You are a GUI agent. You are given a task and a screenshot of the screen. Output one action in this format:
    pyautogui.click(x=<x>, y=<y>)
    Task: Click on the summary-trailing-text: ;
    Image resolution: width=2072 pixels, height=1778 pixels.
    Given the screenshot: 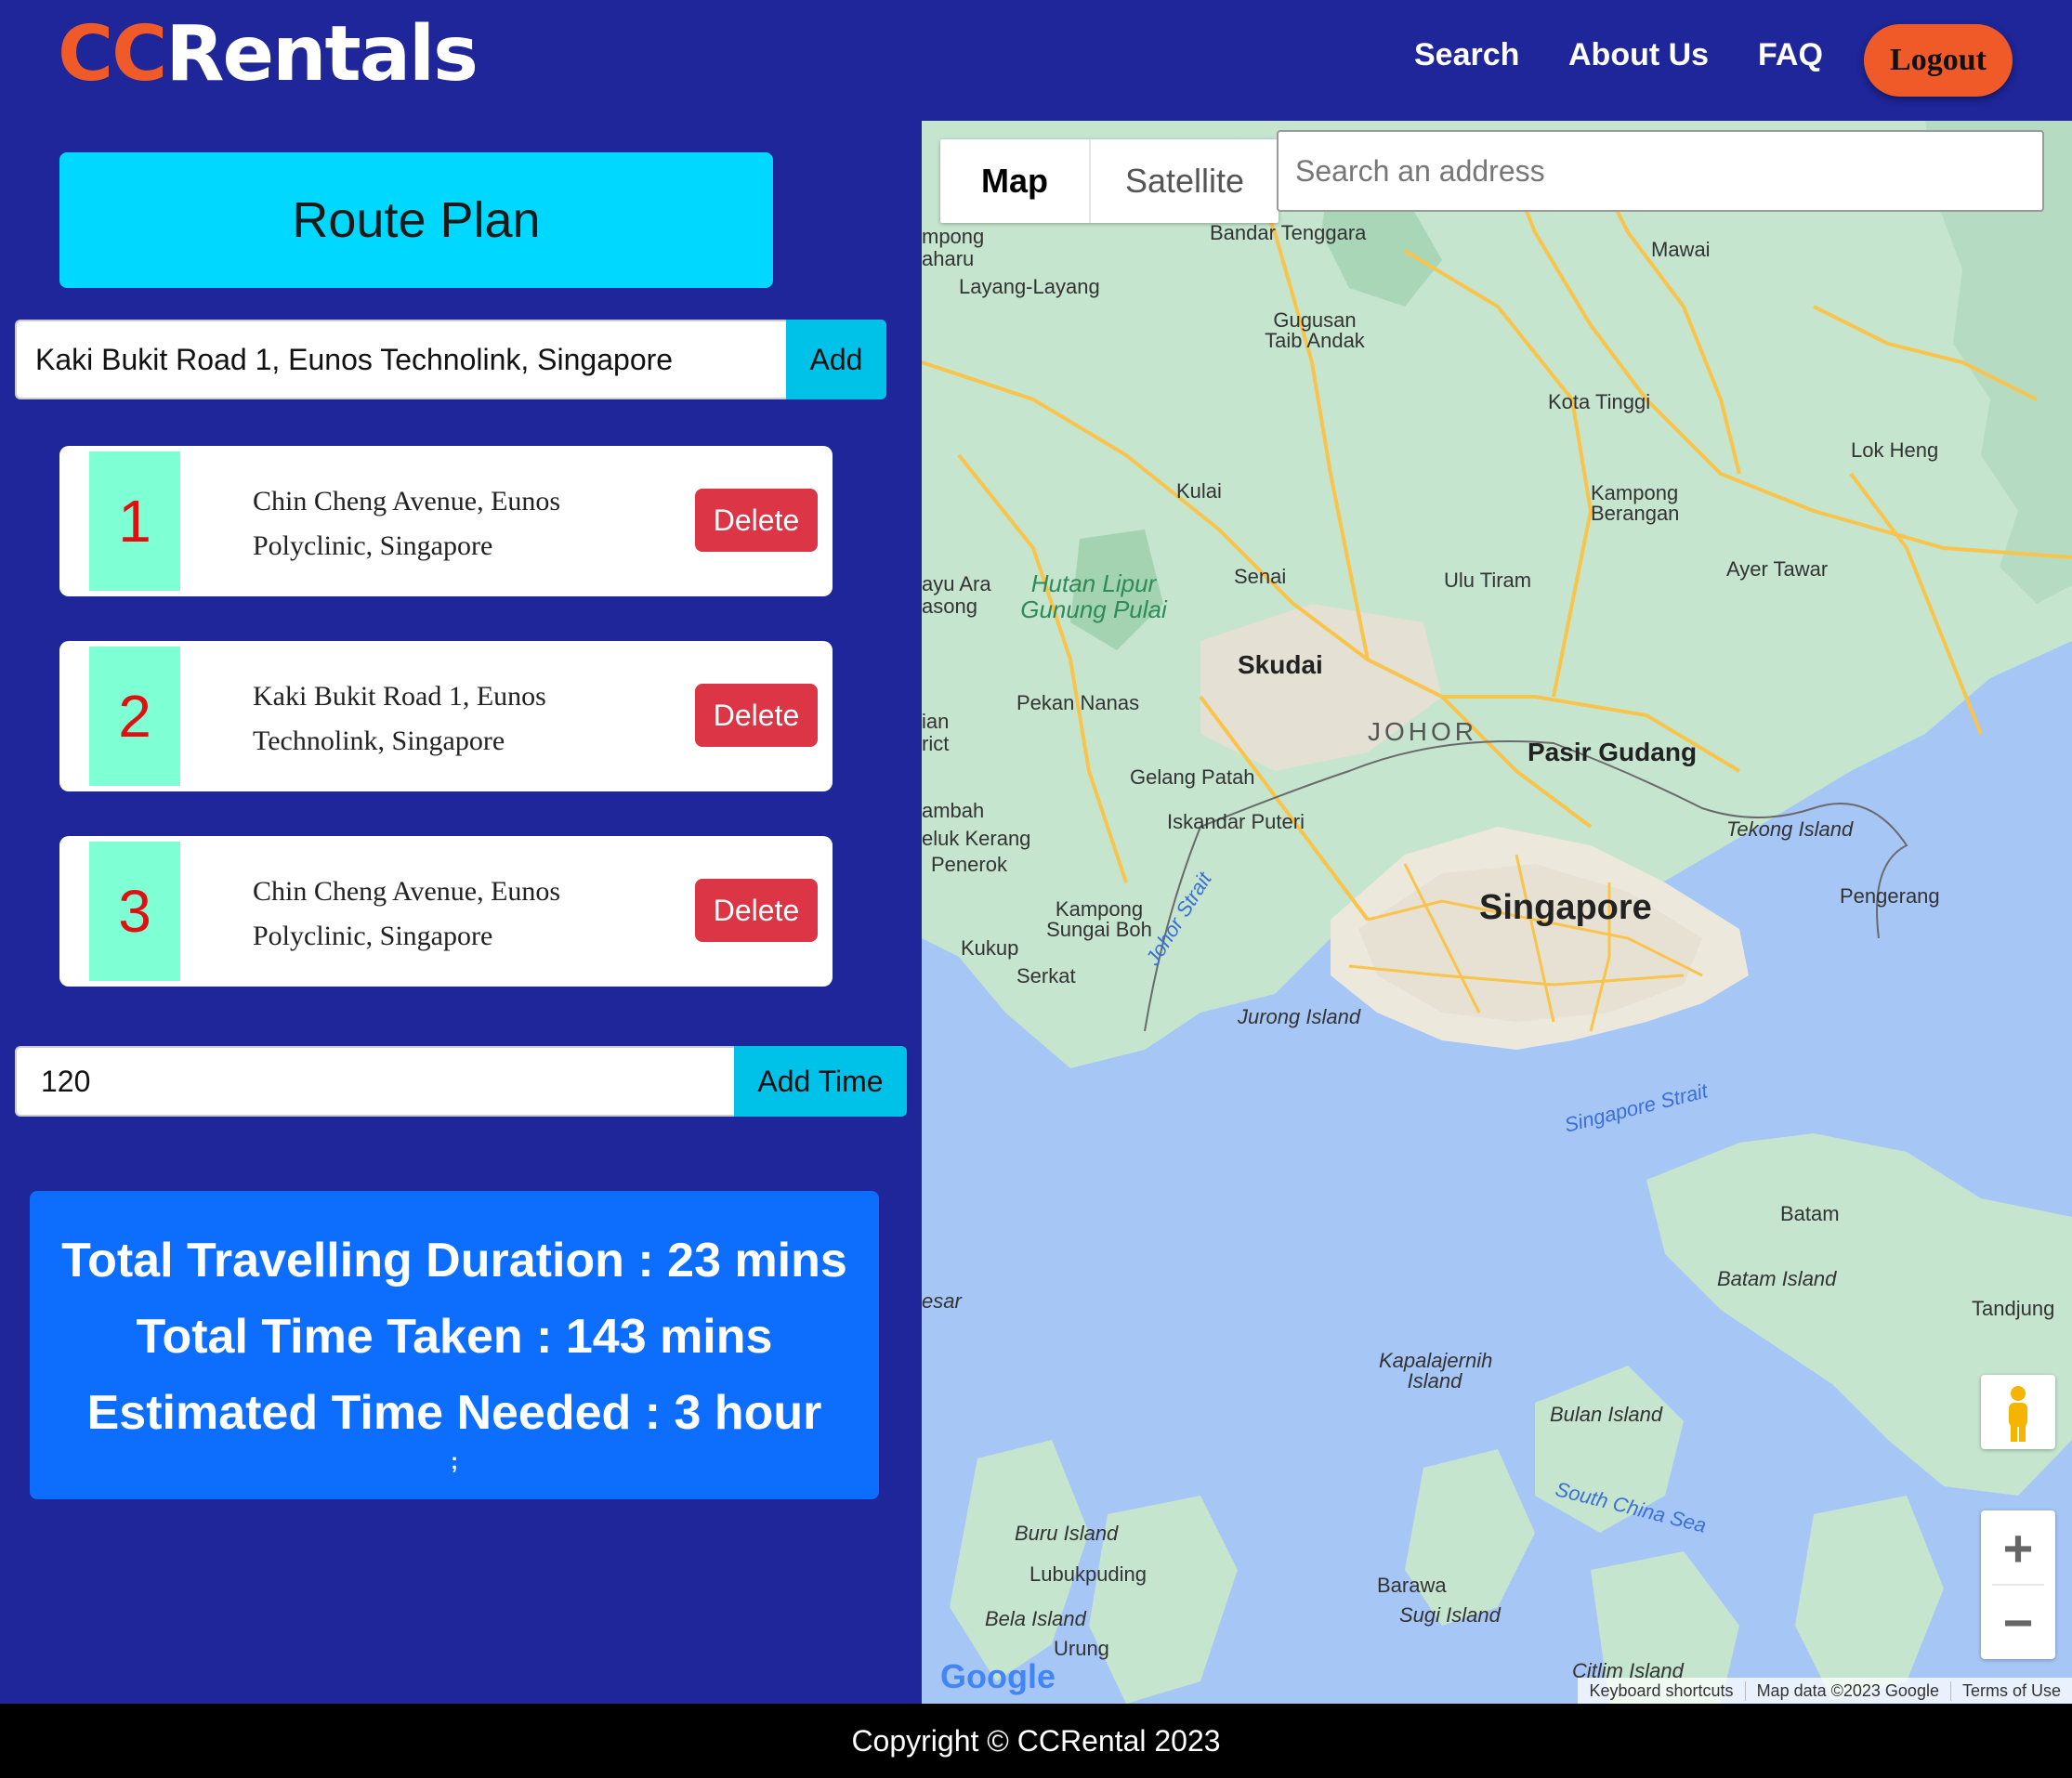 What is the action you would take?
    pyautogui.click(x=454, y=1461)
    